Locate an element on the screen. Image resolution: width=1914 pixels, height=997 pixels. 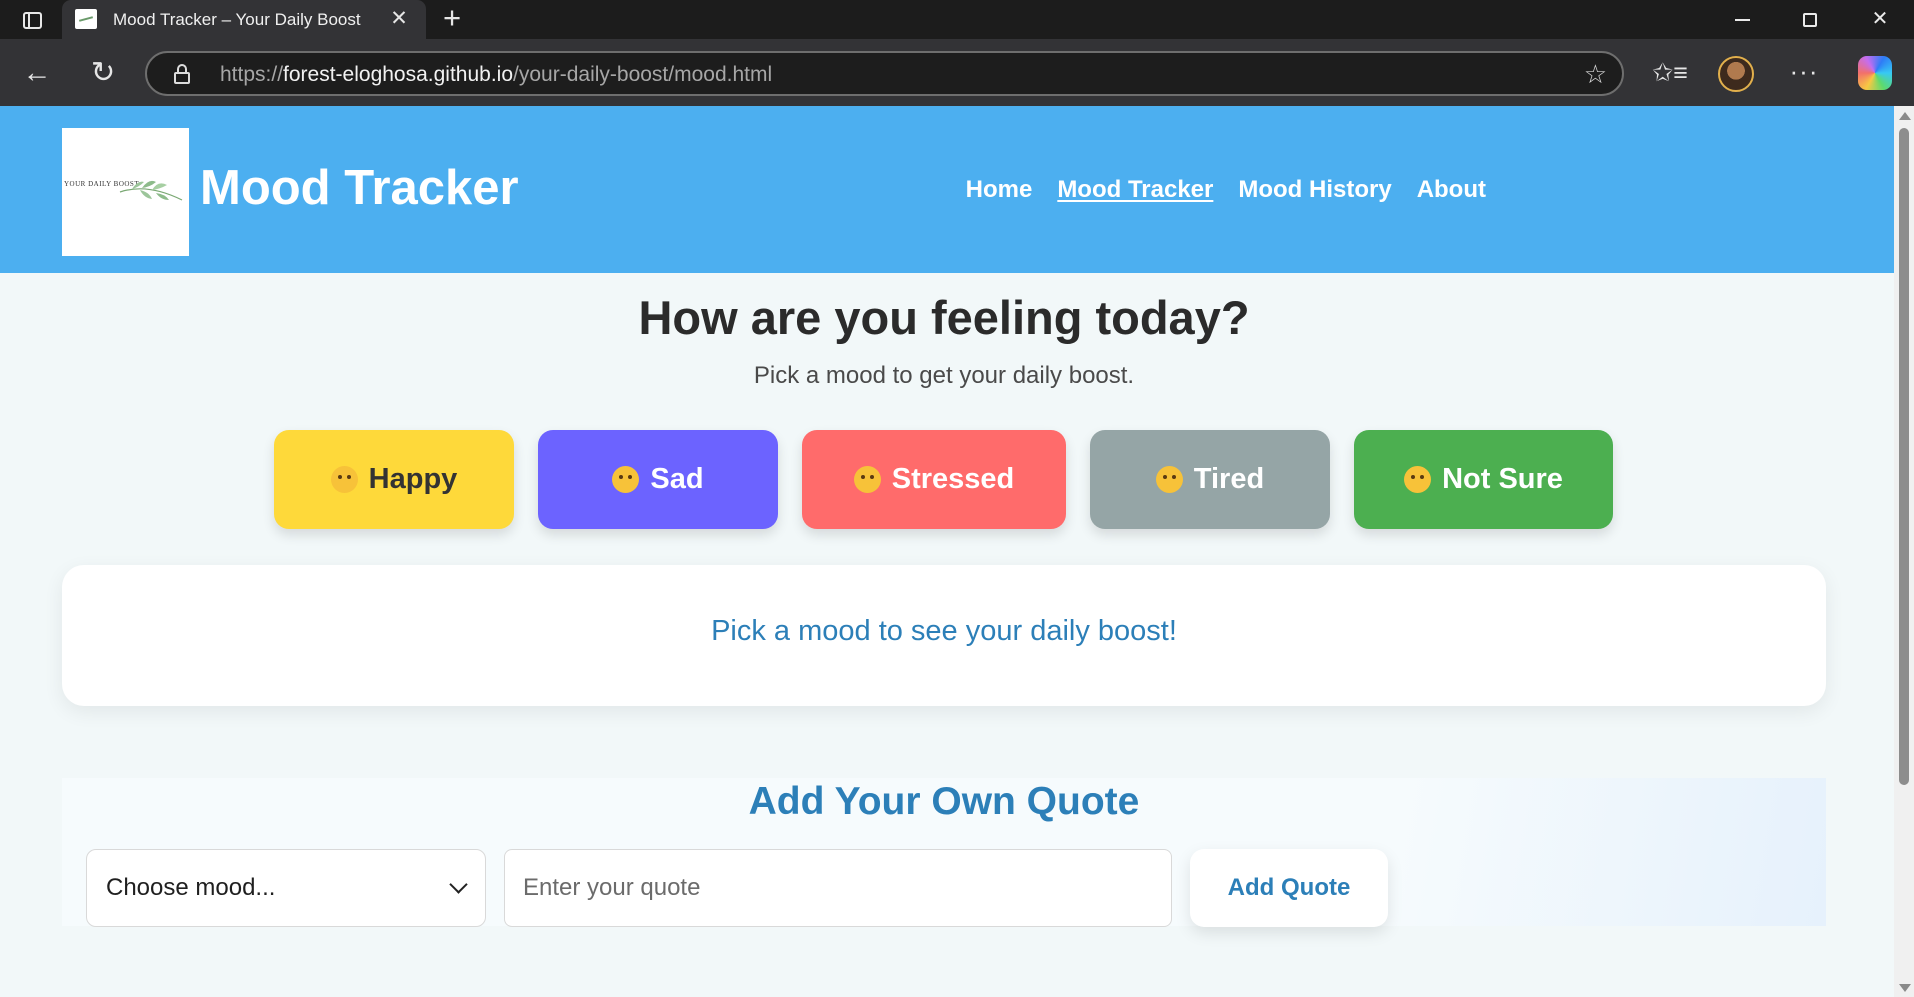
browser-tab: Mood Tracker – Your Daily Boost ✕ is located at coordinates (244, 19).